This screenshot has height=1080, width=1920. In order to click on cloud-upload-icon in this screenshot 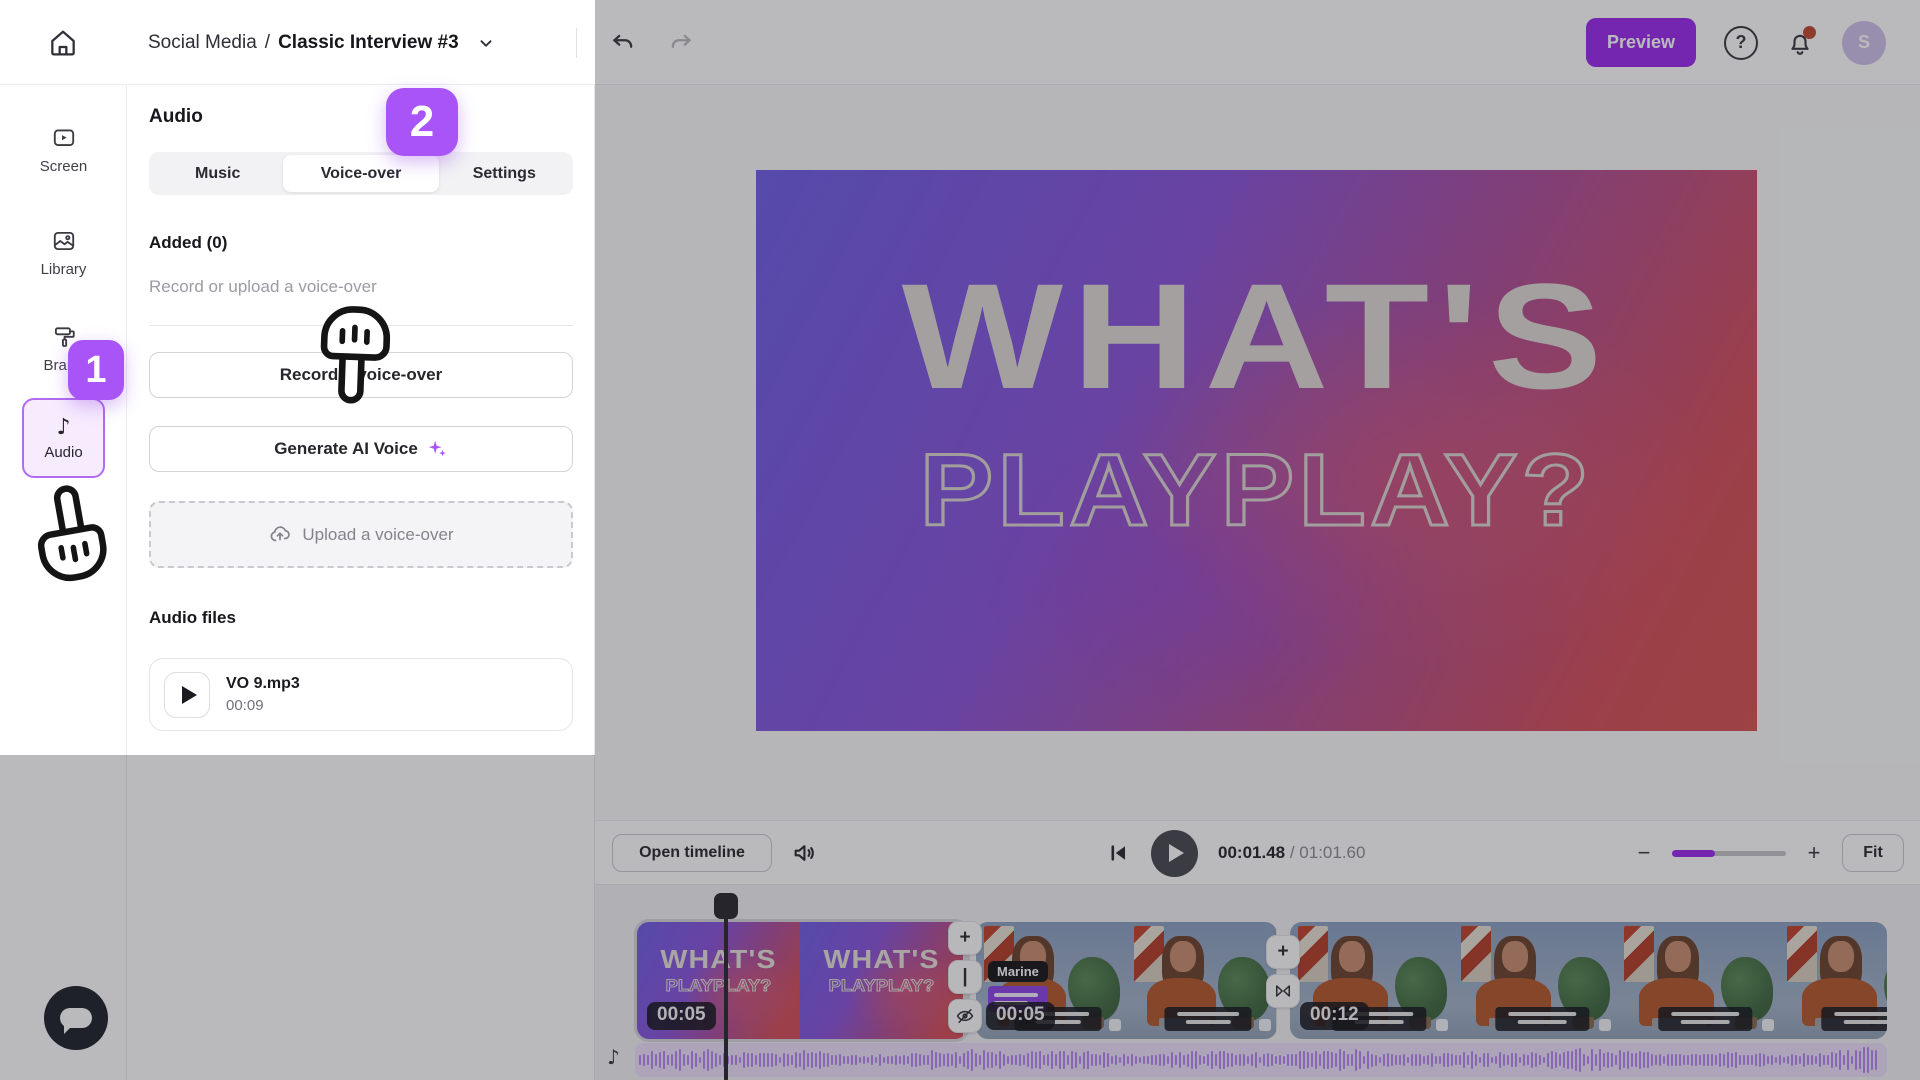, I will do `click(280, 533)`.